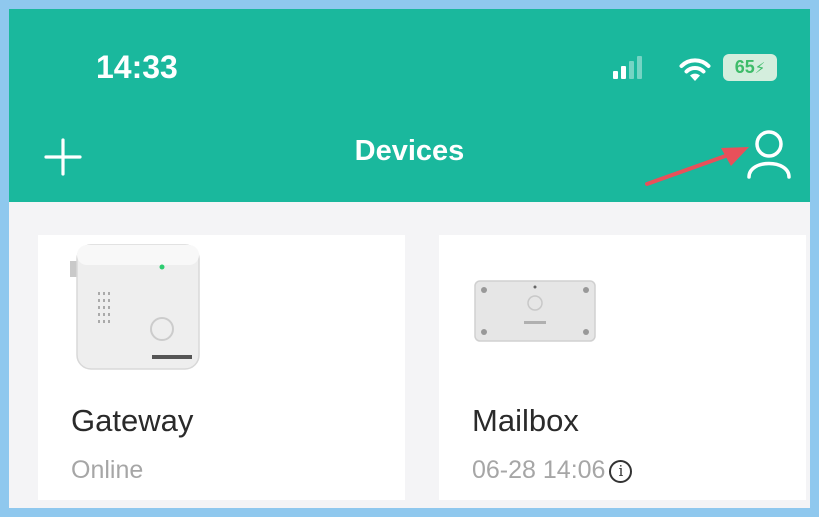 The image size is (819, 517). I want to click on wifi-icon, so click(695, 69).